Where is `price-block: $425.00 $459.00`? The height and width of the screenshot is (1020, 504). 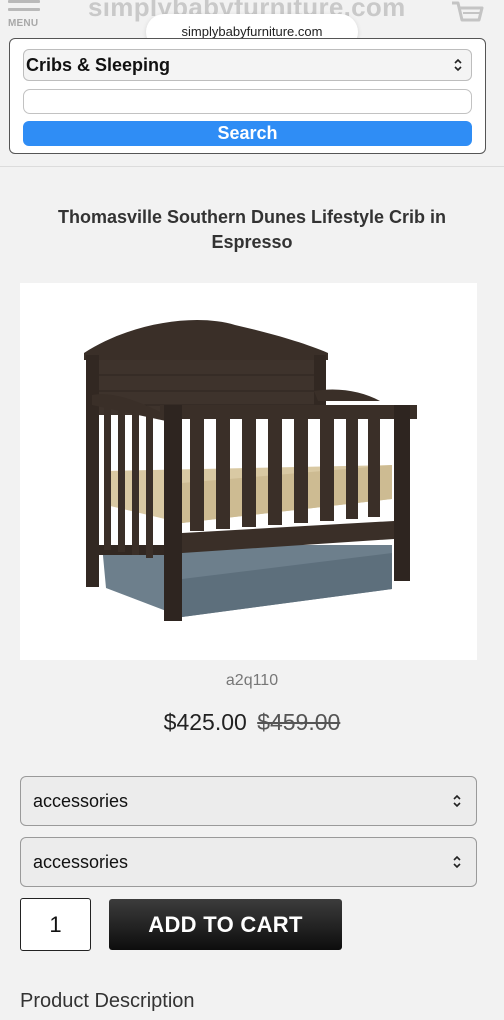 price-block: $425.00 $459.00 is located at coordinates (252, 722).